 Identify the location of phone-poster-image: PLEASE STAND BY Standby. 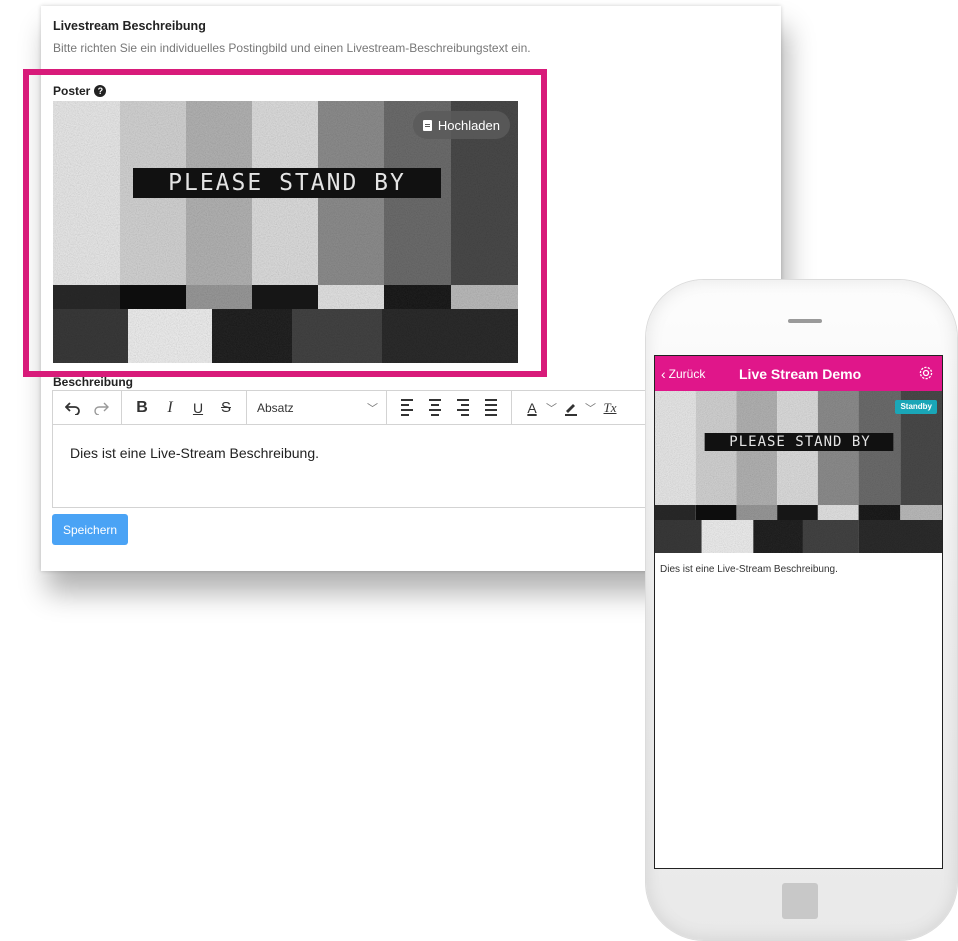
(798, 472).